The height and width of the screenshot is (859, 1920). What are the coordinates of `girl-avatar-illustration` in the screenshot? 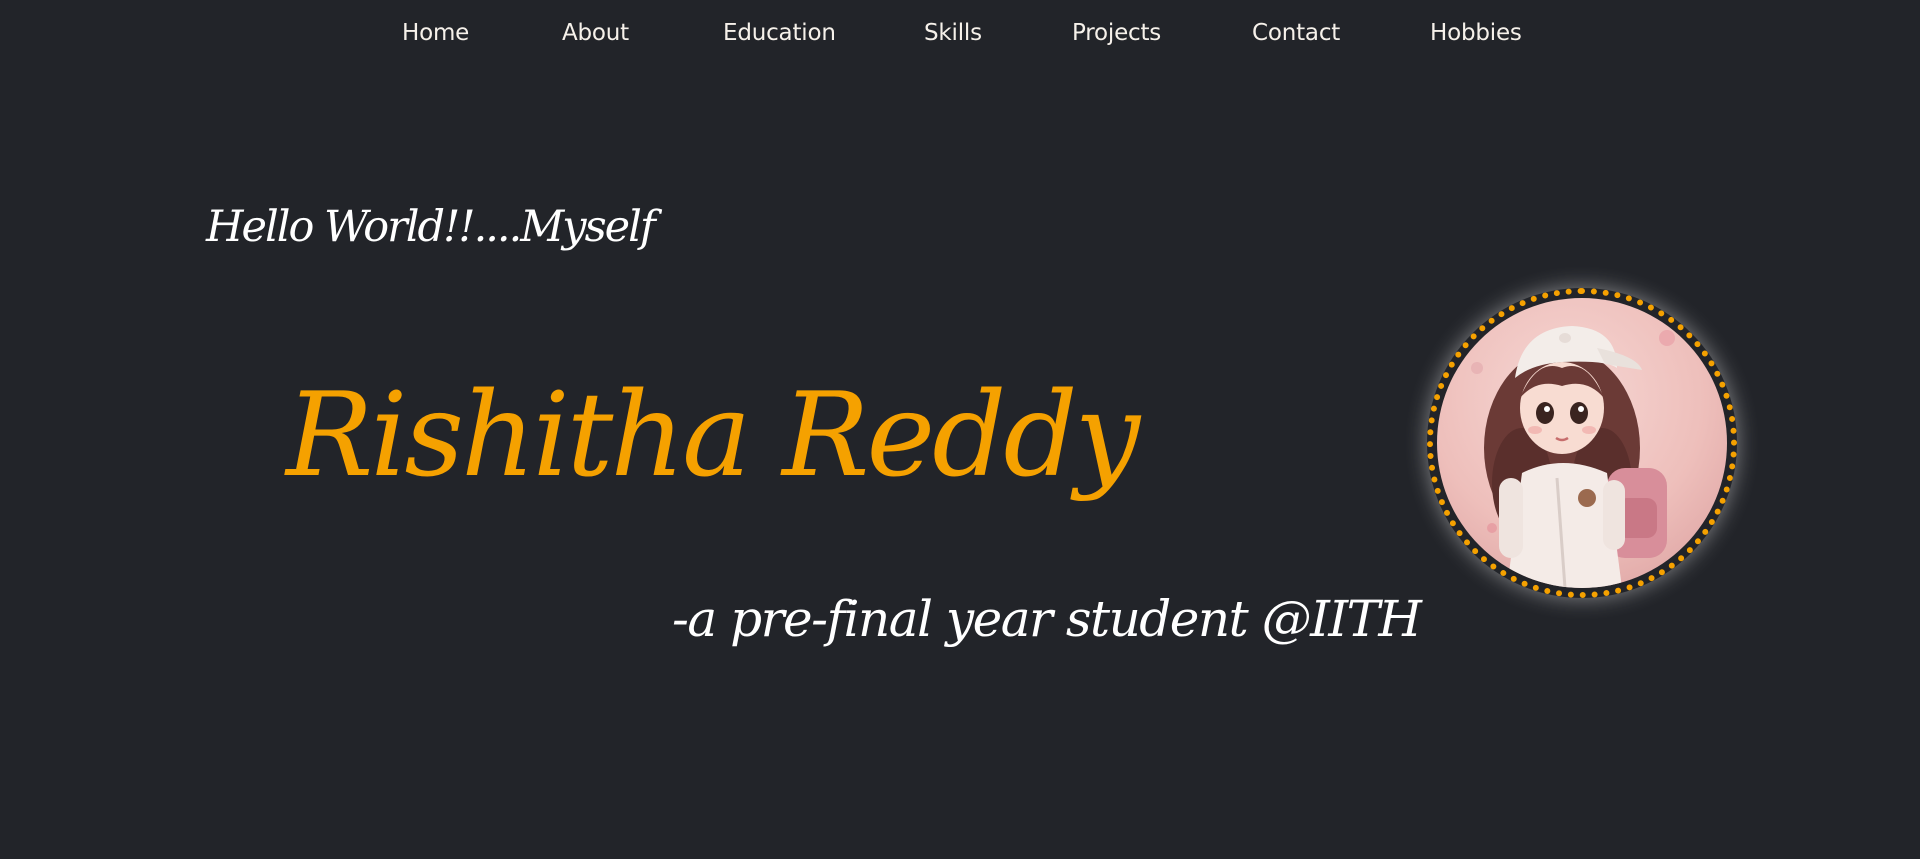 It's located at (1573, 457).